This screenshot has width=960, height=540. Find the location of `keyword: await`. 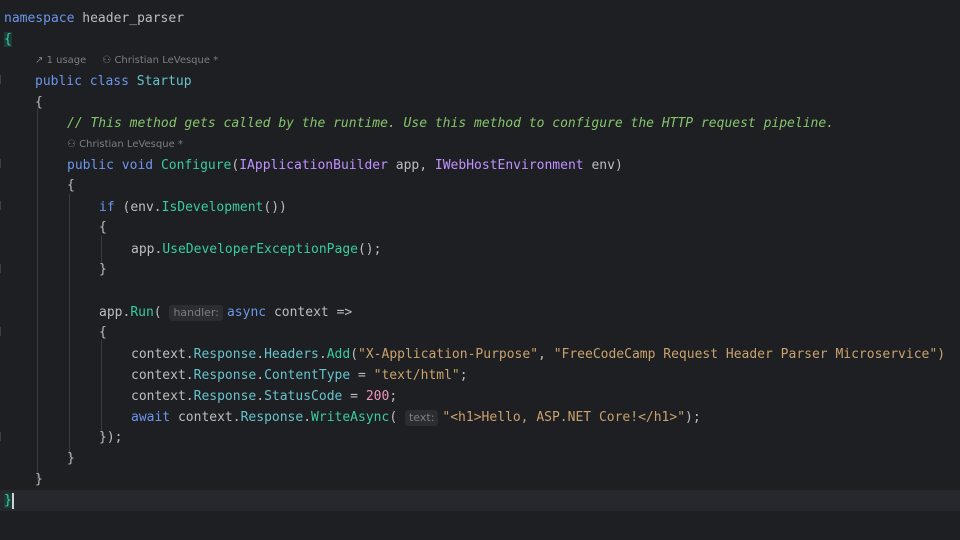

keyword: await is located at coordinates (151, 417).